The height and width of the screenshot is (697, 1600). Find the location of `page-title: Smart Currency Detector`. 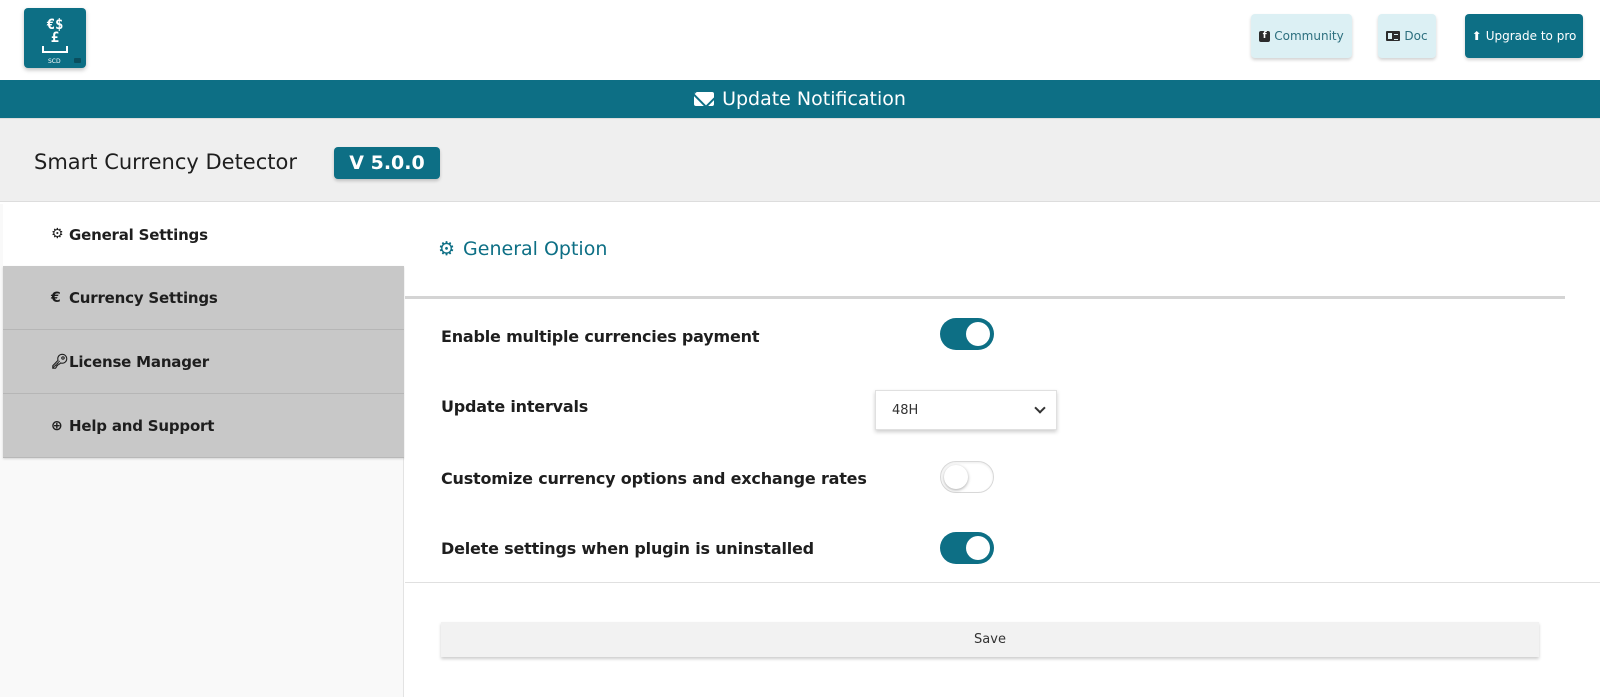

page-title: Smart Currency Detector is located at coordinates (165, 162).